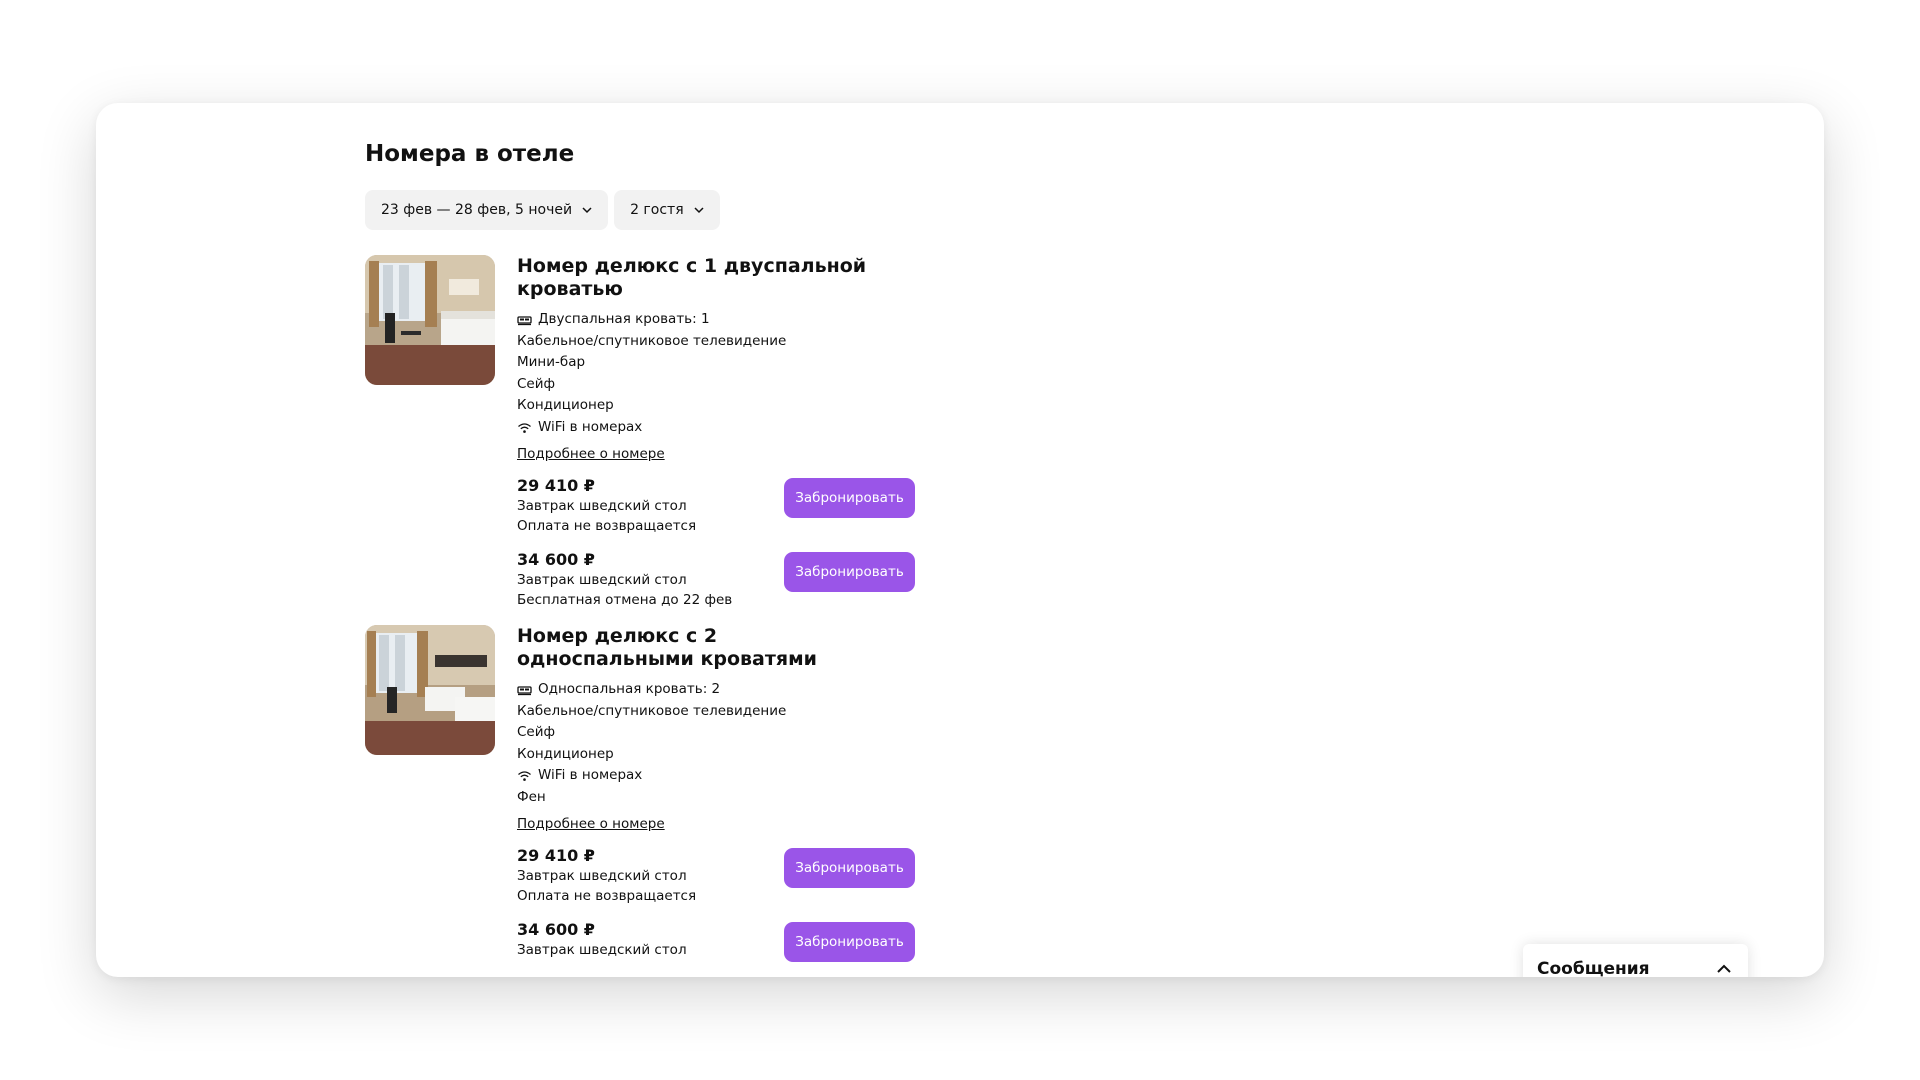  What do you see at coordinates (551, 362) in the screenshot?
I see `room-feature: Мини-бар` at bounding box center [551, 362].